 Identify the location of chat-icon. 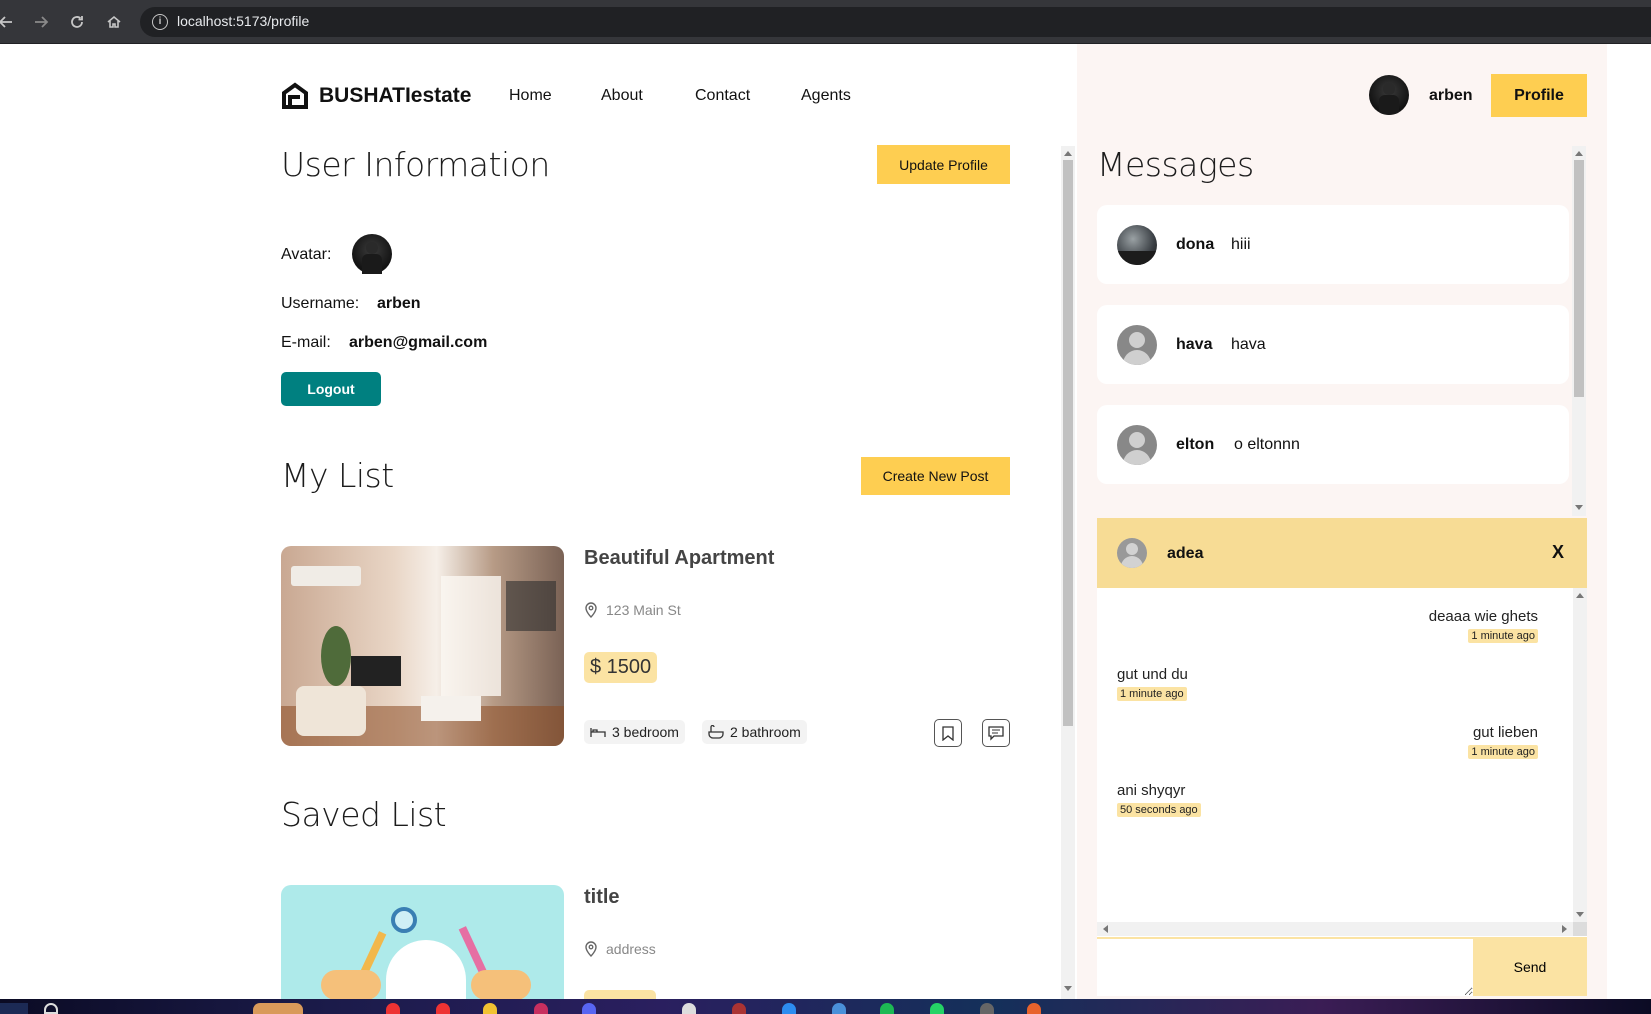
(996, 733).